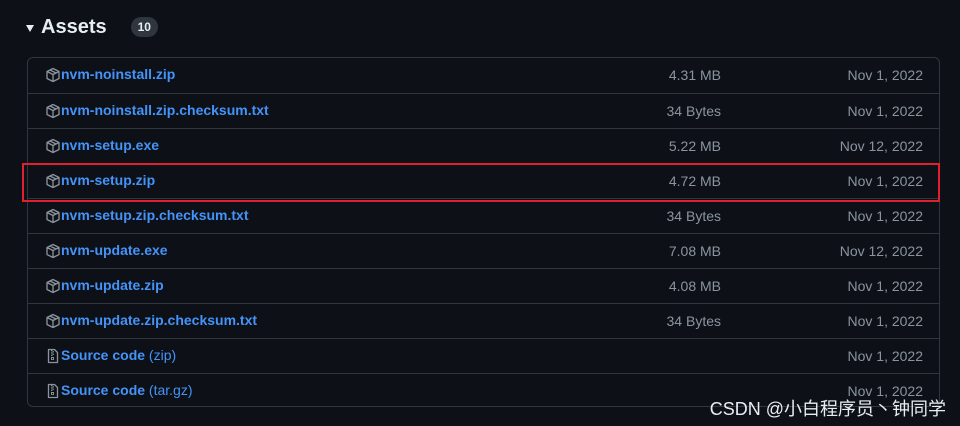 The image size is (960, 426). What do you see at coordinates (161, 355) in the screenshot?
I see `asset-extension: (zip)` at bounding box center [161, 355].